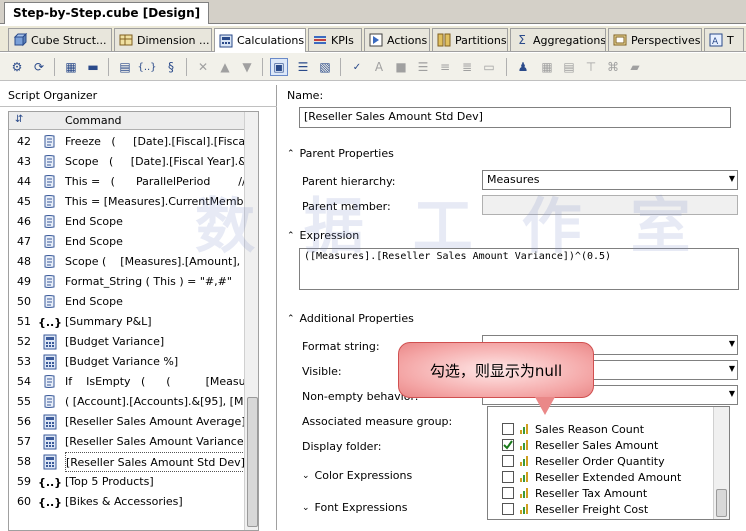 The height and width of the screenshot is (531, 746). What do you see at coordinates (558, 39) in the screenshot?
I see `tab-aggregations: Σ Aggregations` at bounding box center [558, 39].